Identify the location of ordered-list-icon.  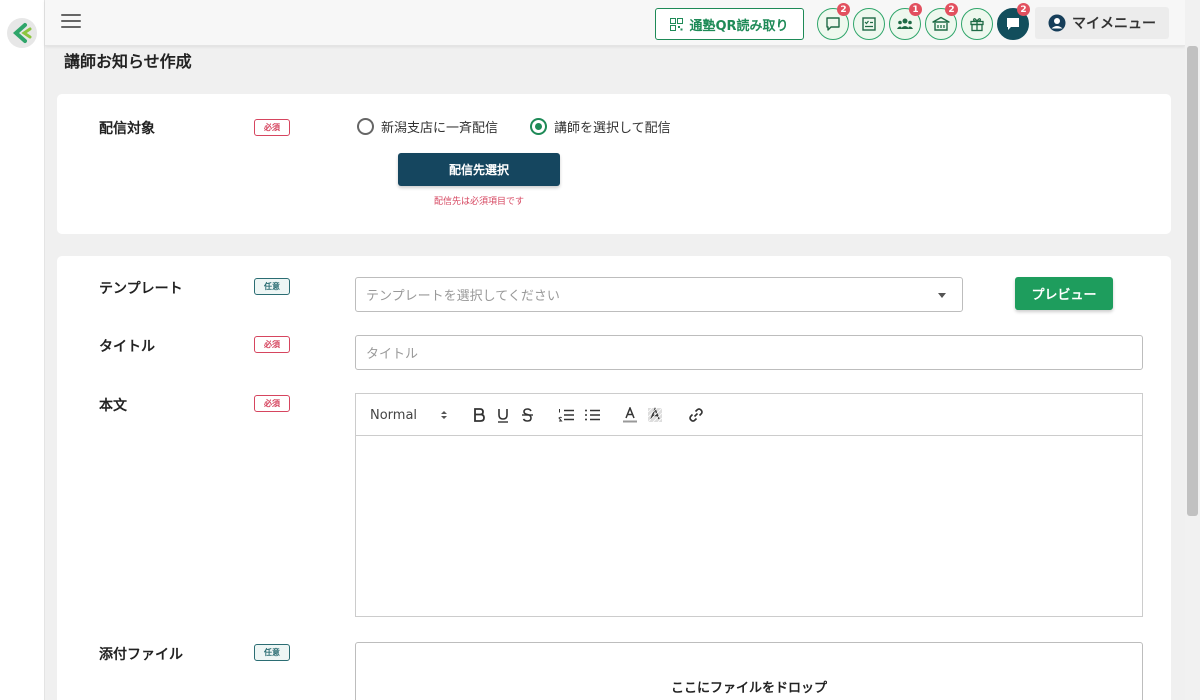
(565, 415).